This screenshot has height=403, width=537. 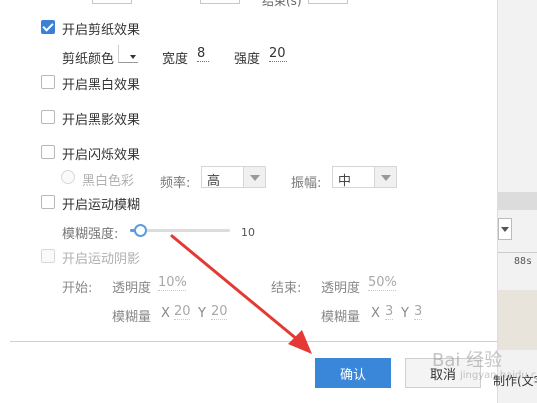 What do you see at coordinates (517, 320) in the screenshot?
I see `bg-timeline-track` at bounding box center [517, 320].